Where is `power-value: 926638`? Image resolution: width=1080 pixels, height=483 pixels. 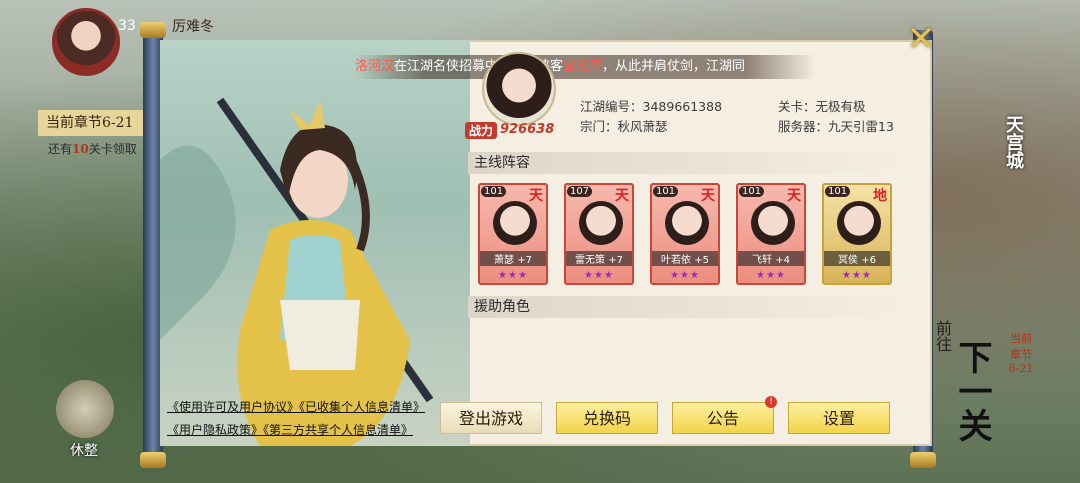 power-value: 926638 is located at coordinates (527, 129).